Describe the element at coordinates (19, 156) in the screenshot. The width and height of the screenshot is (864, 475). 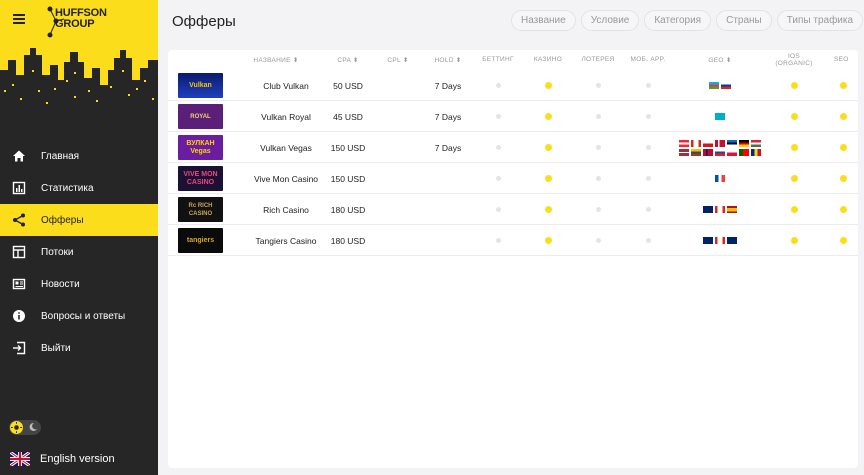
I see `home-icon` at that location.